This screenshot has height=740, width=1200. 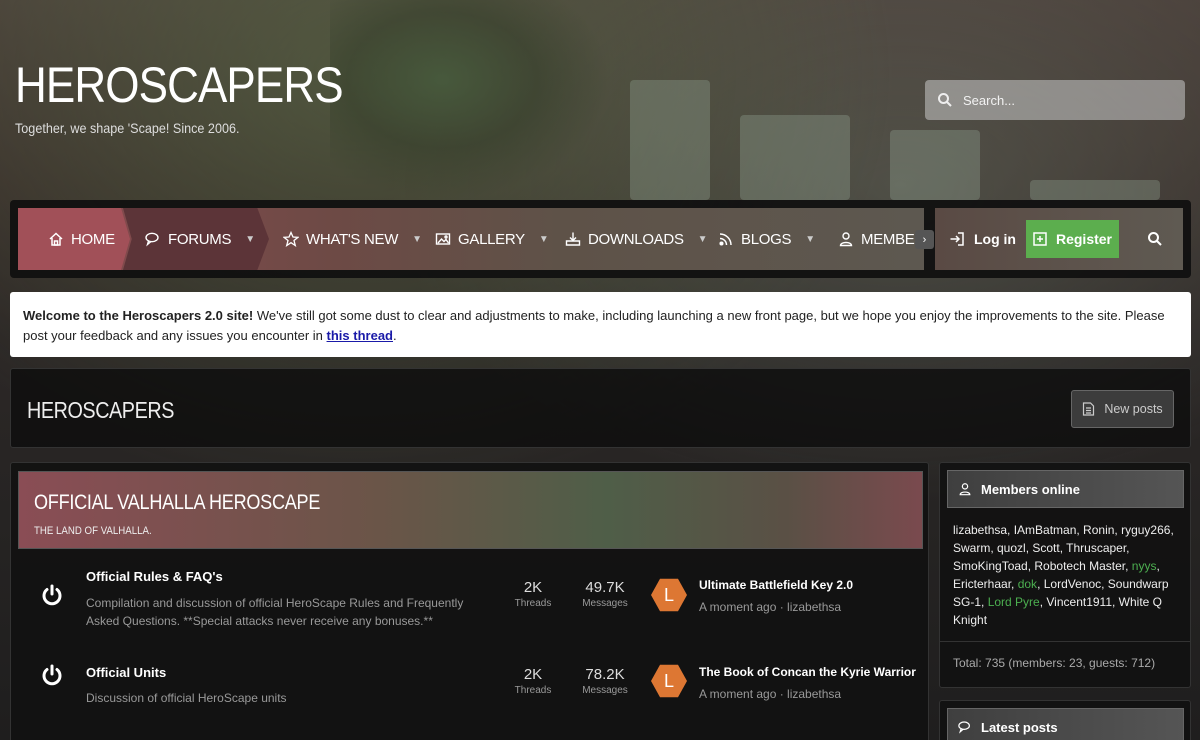 I want to click on messages-count: 78.2K, so click(x=605, y=674).